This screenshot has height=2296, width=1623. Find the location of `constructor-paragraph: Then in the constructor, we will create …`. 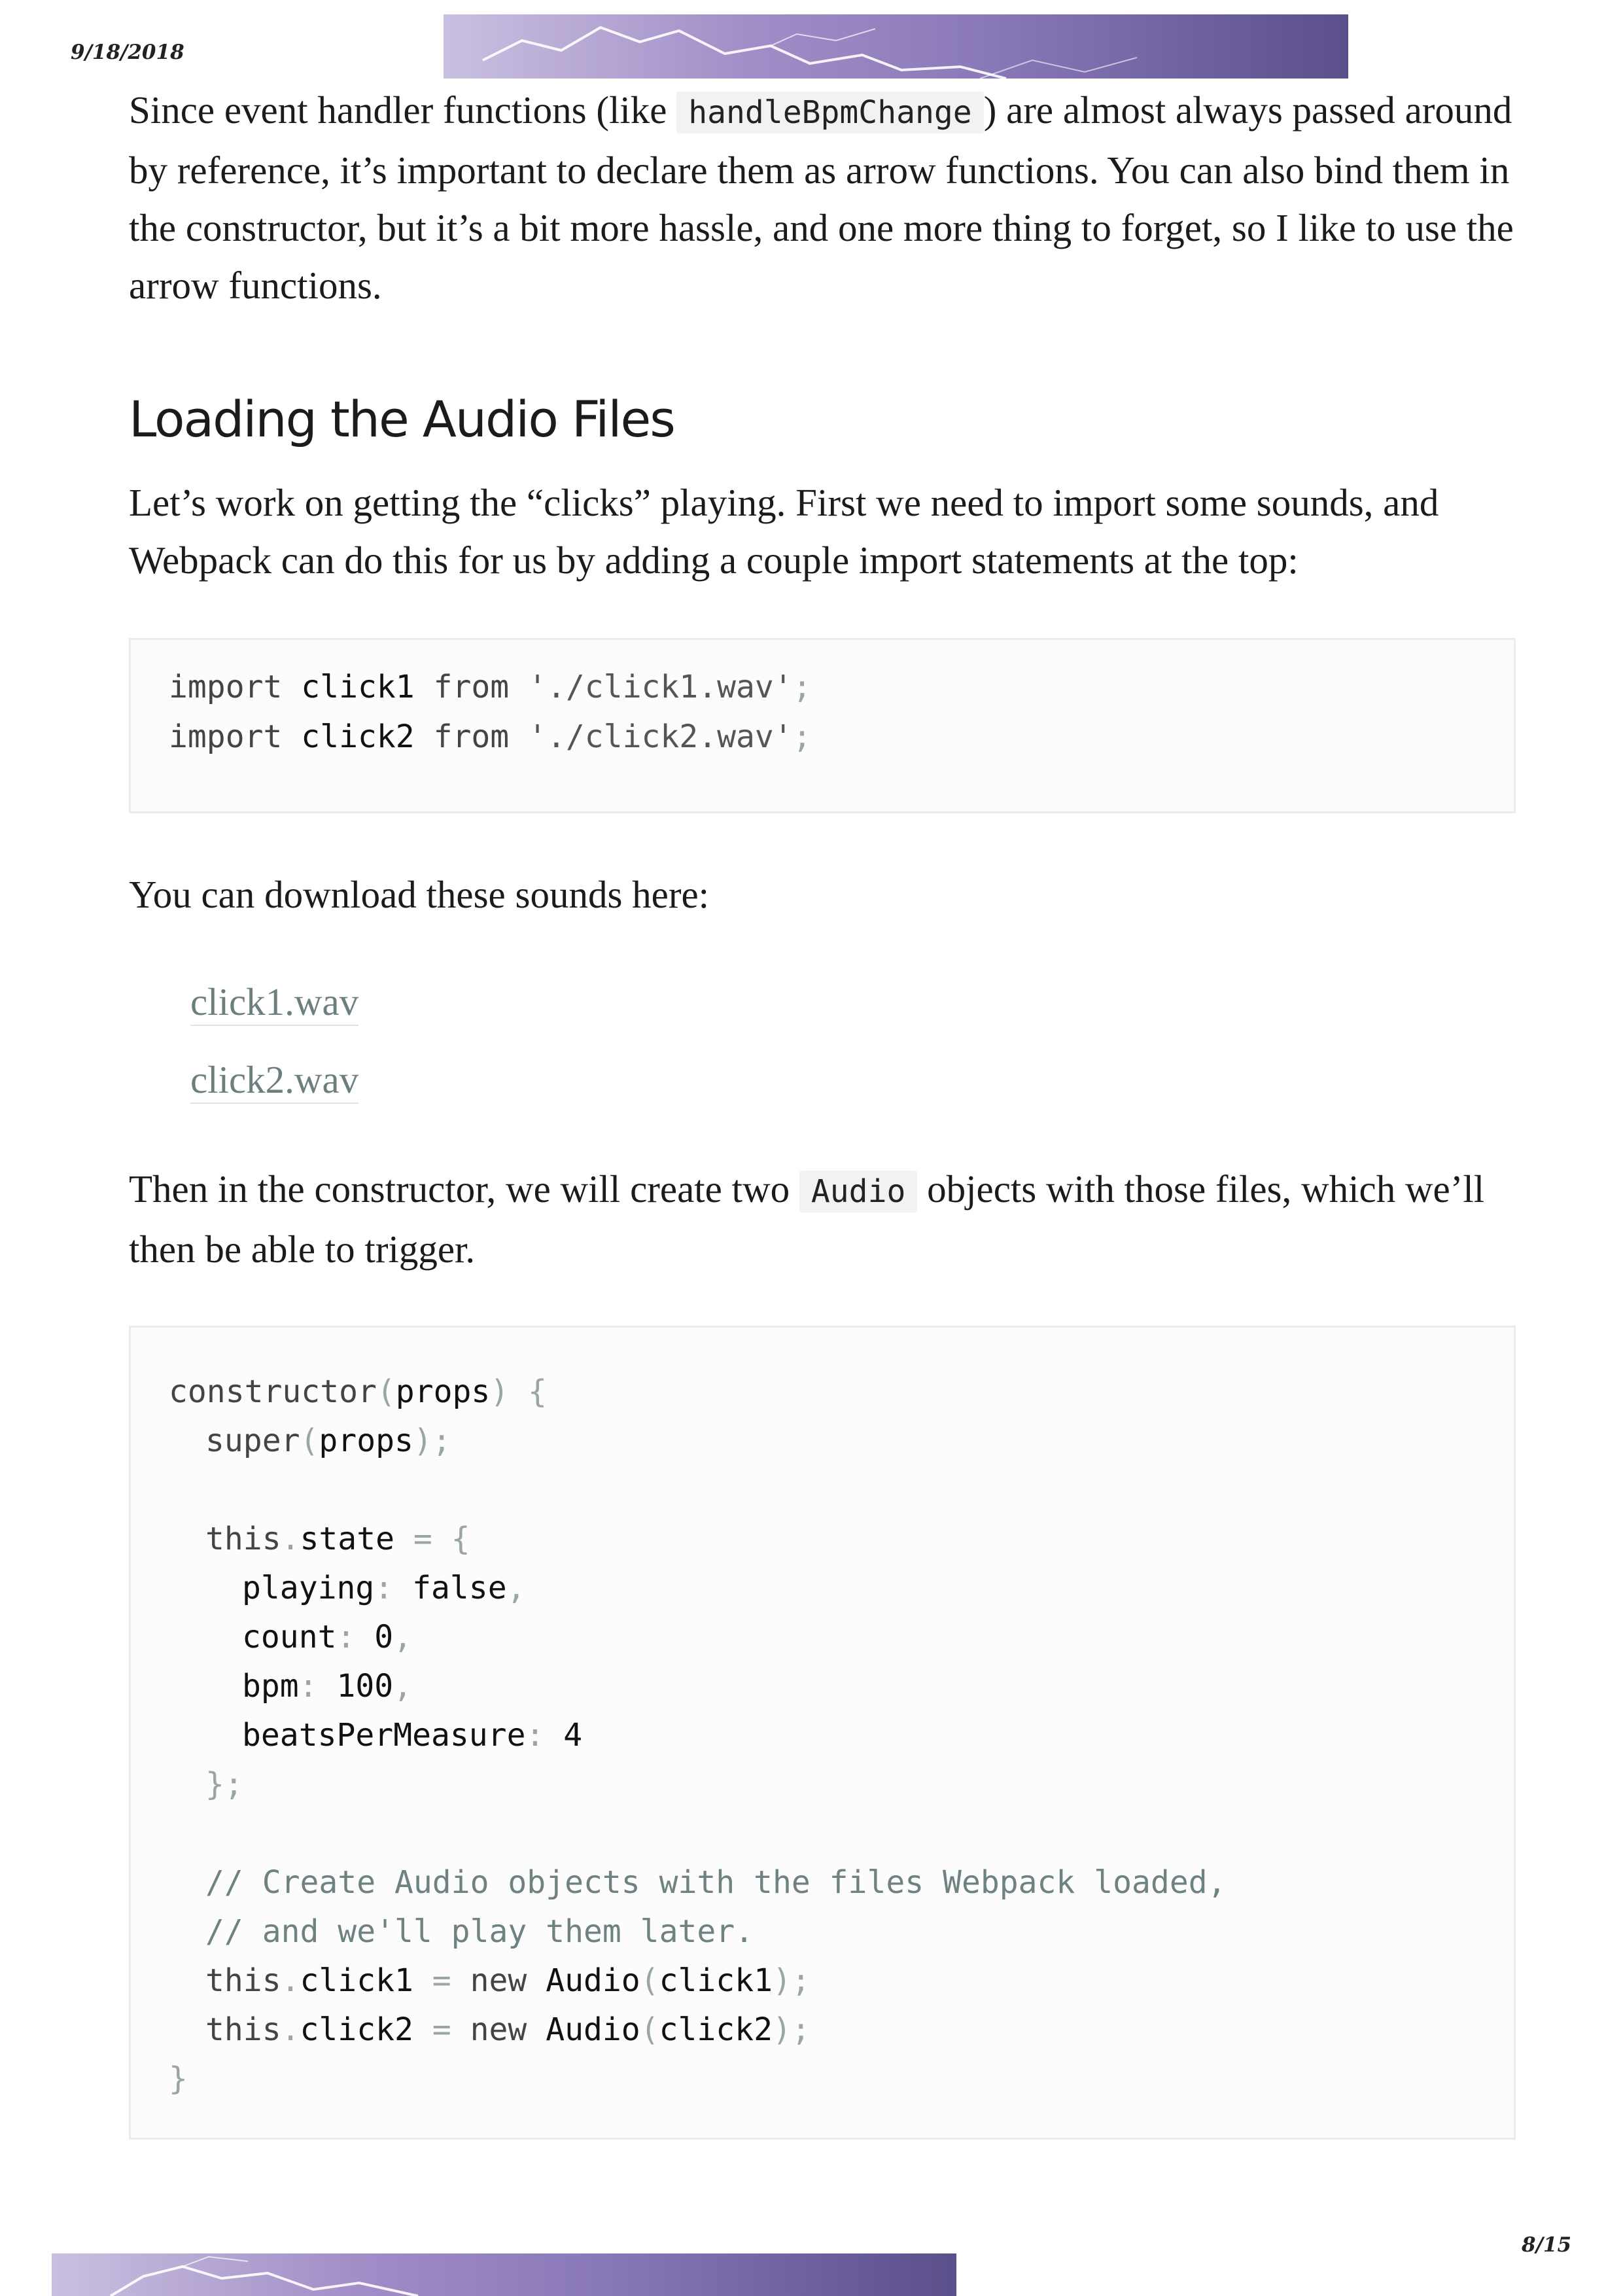

constructor-paragraph: Then in the constructor, we will create … is located at coordinates (823, 1219).